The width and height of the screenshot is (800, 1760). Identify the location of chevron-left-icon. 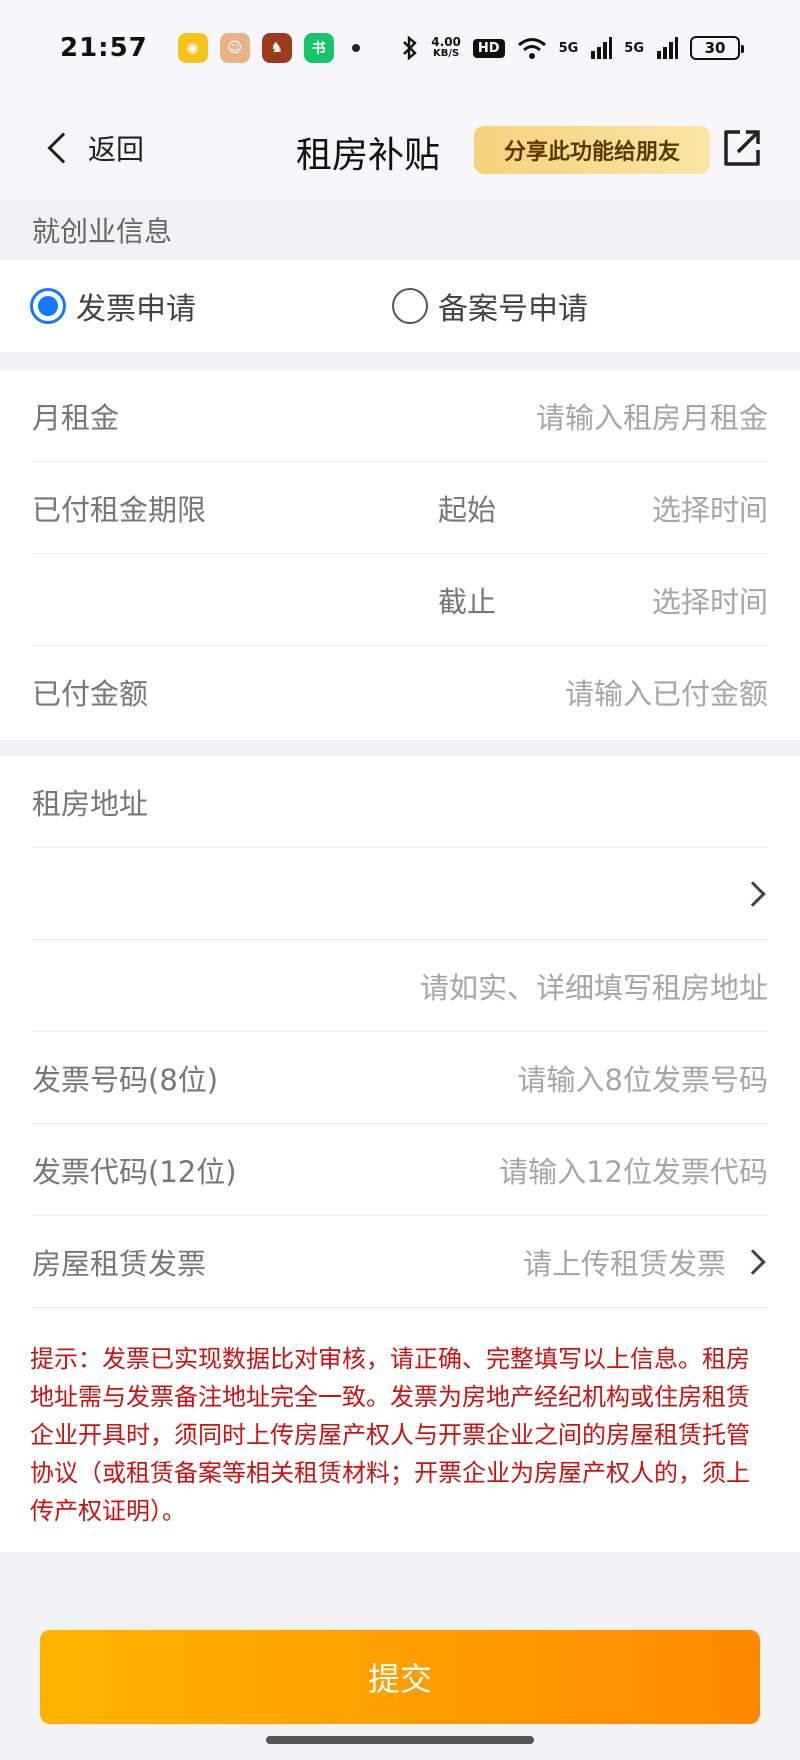
(63, 148).